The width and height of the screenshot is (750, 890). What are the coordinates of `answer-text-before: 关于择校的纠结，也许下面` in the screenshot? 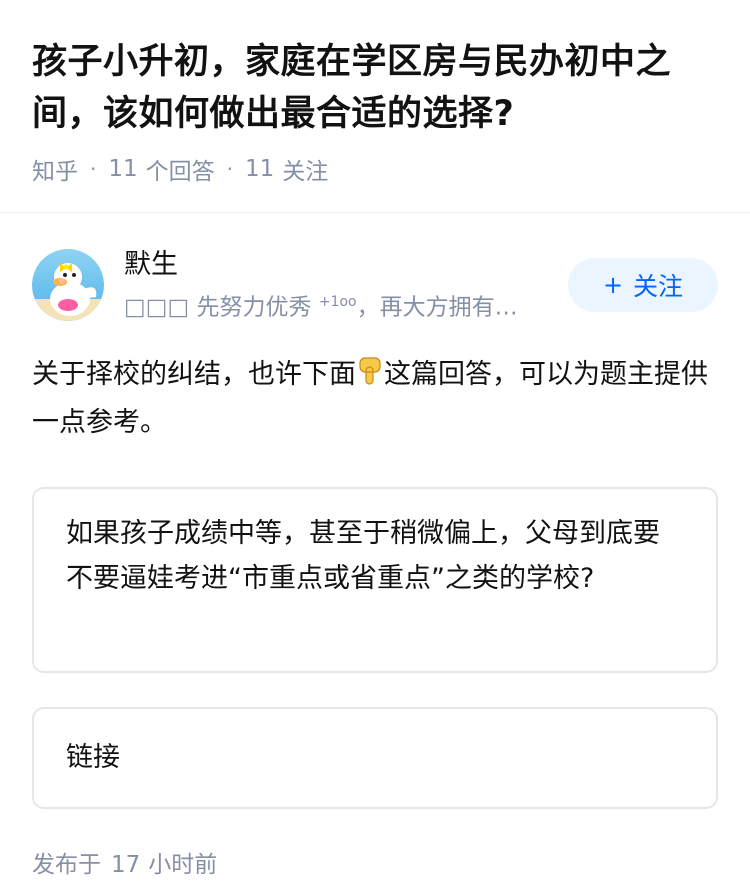 It's located at (194, 374).